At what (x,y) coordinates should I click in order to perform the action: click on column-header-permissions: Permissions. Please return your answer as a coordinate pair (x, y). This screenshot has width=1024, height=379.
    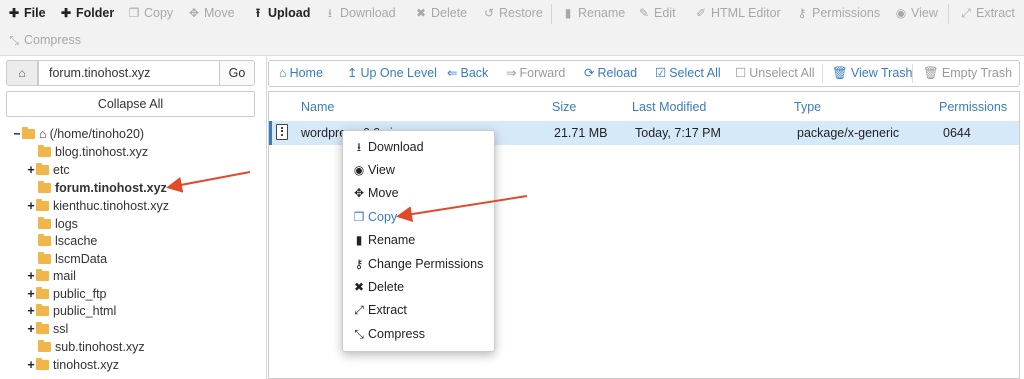
    Looking at the image, I should click on (973, 107).